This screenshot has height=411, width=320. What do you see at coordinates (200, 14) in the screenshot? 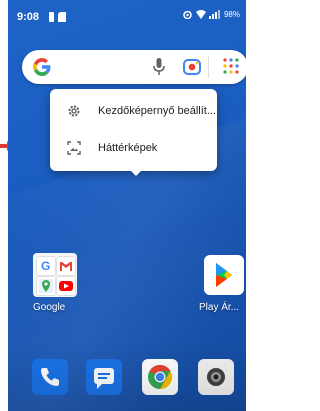
I see `wifi-icon` at bounding box center [200, 14].